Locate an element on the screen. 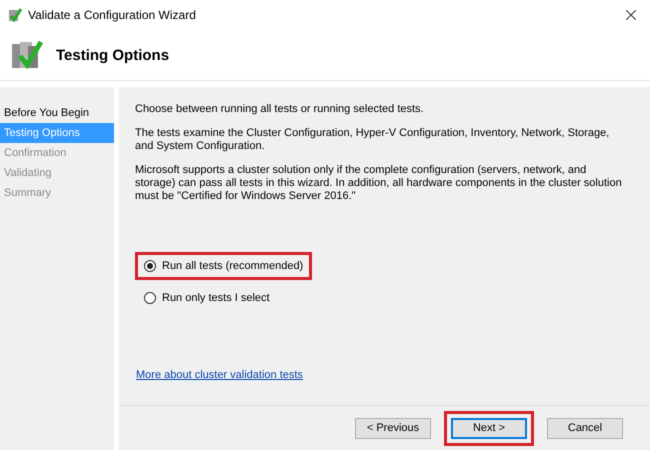  option-label: Run all tests (recommended) is located at coordinates (233, 266).